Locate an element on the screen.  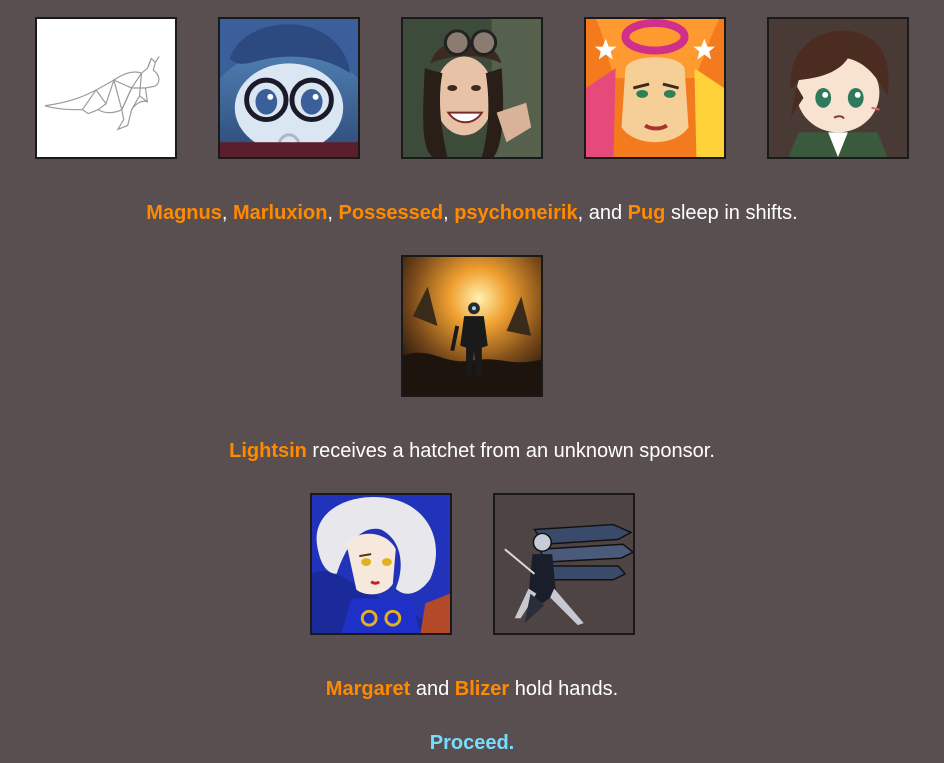
proceed-line: Proceed. is located at coordinates (472, 743).